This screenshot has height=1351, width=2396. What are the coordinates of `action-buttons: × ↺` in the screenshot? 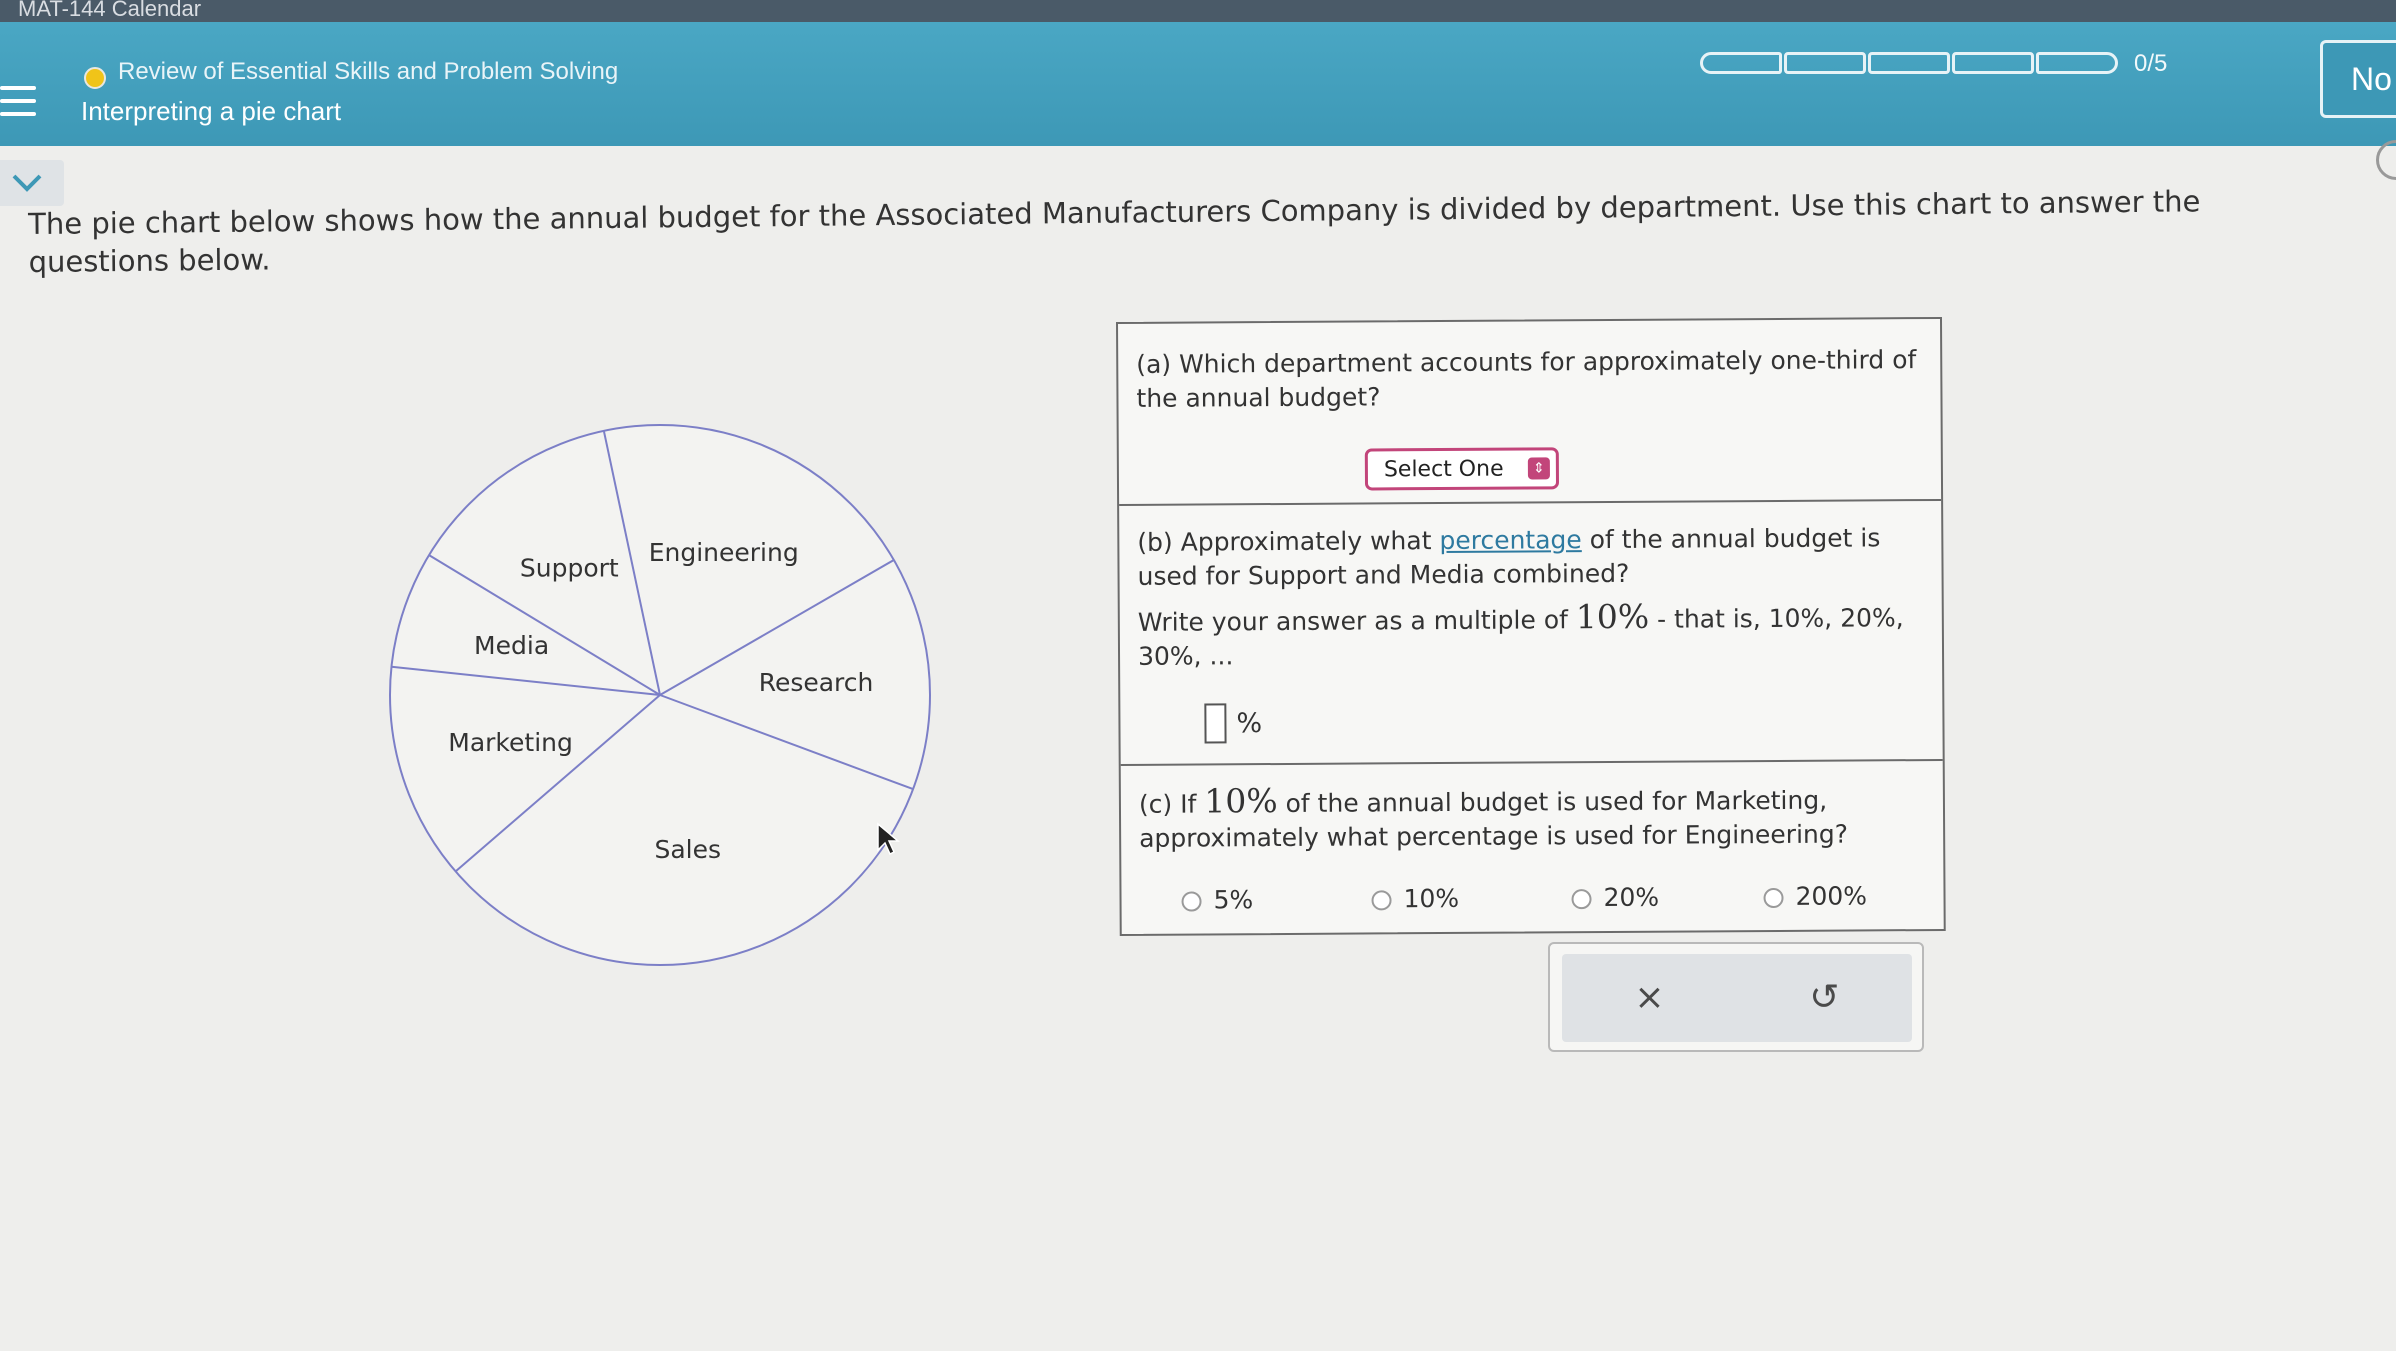 It's located at (1736, 997).